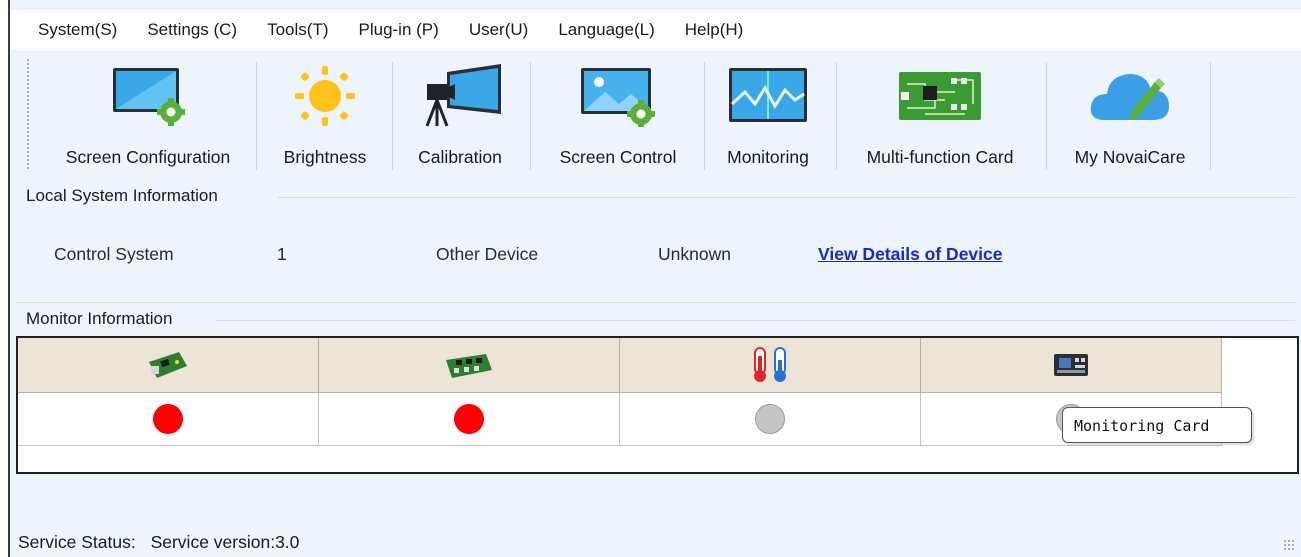 The height and width of the screenshot is (557, 1301). I want to click on sending-card-icon, so click(168, 365).